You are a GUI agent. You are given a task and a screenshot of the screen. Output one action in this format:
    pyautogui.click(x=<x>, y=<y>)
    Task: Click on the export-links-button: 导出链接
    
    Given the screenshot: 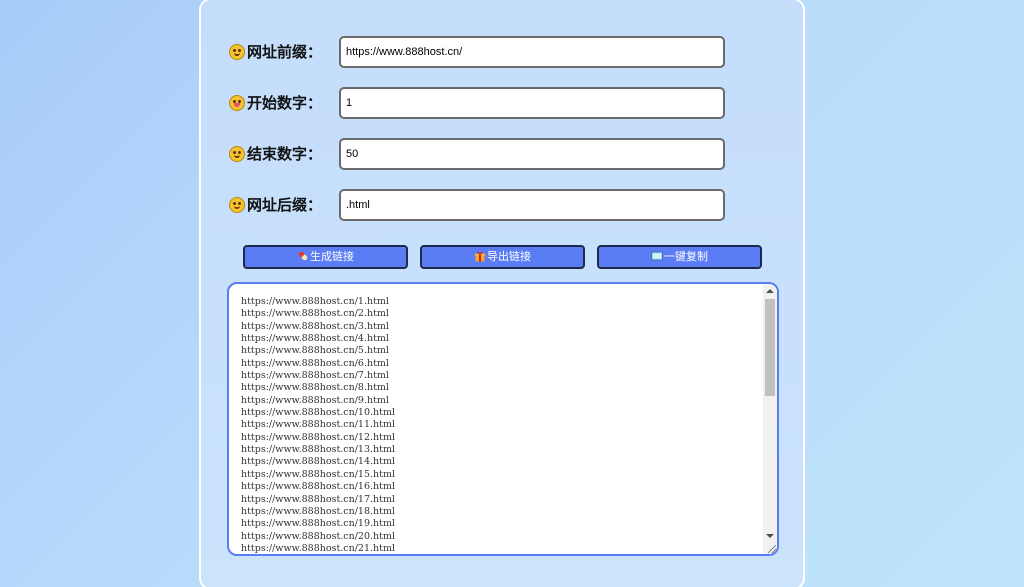 What is the action you would take?
    pyautogui.click(x=502, y=257)
    